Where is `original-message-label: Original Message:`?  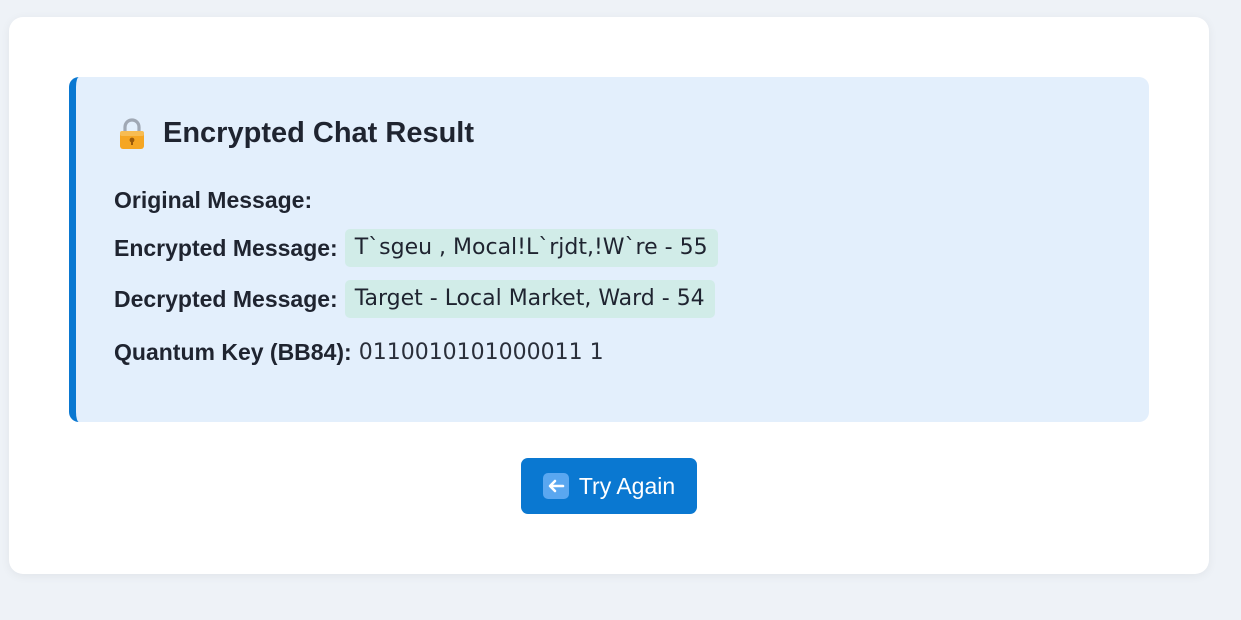 original-message-label: Original Message: is located at coordinates (213, 200).